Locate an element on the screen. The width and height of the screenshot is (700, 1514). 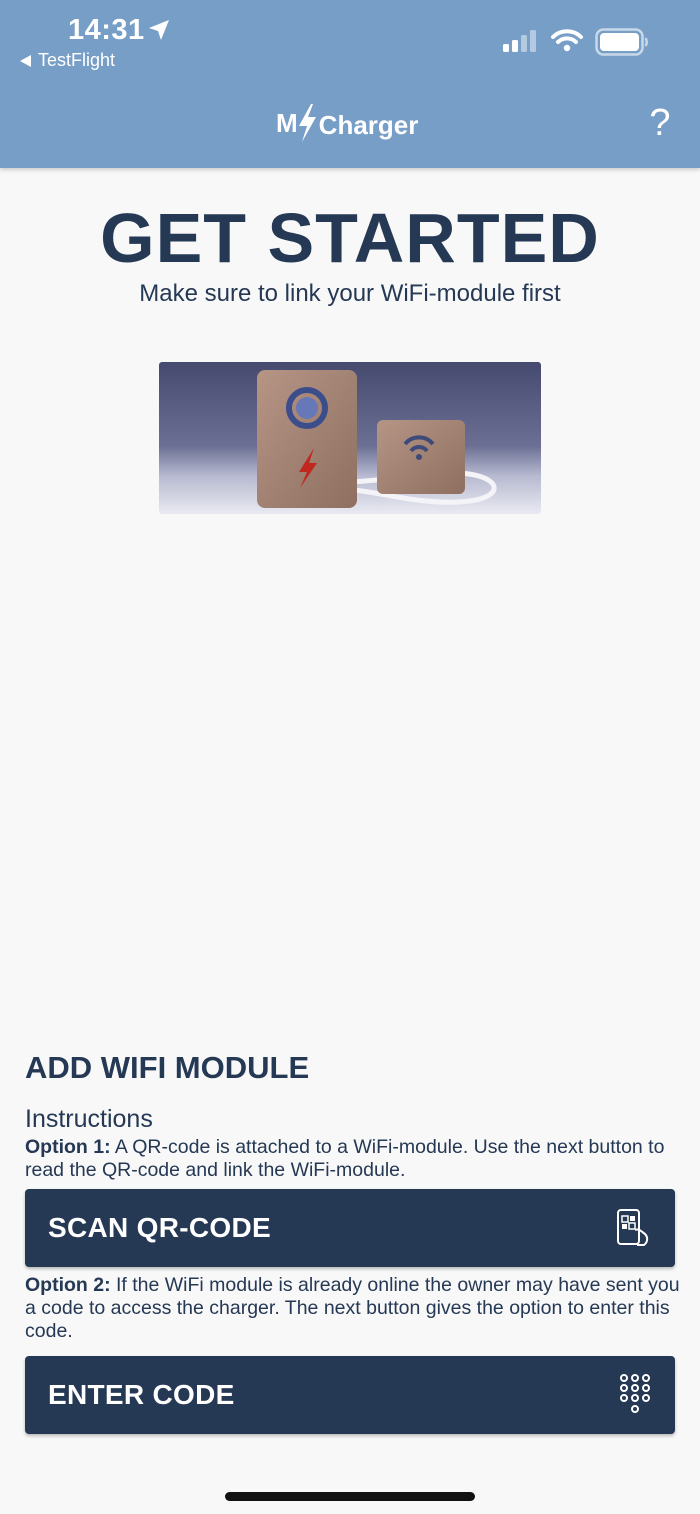
scan-qr-code-button: SCAN QR-CODE is located at coordinates (350, 1228).